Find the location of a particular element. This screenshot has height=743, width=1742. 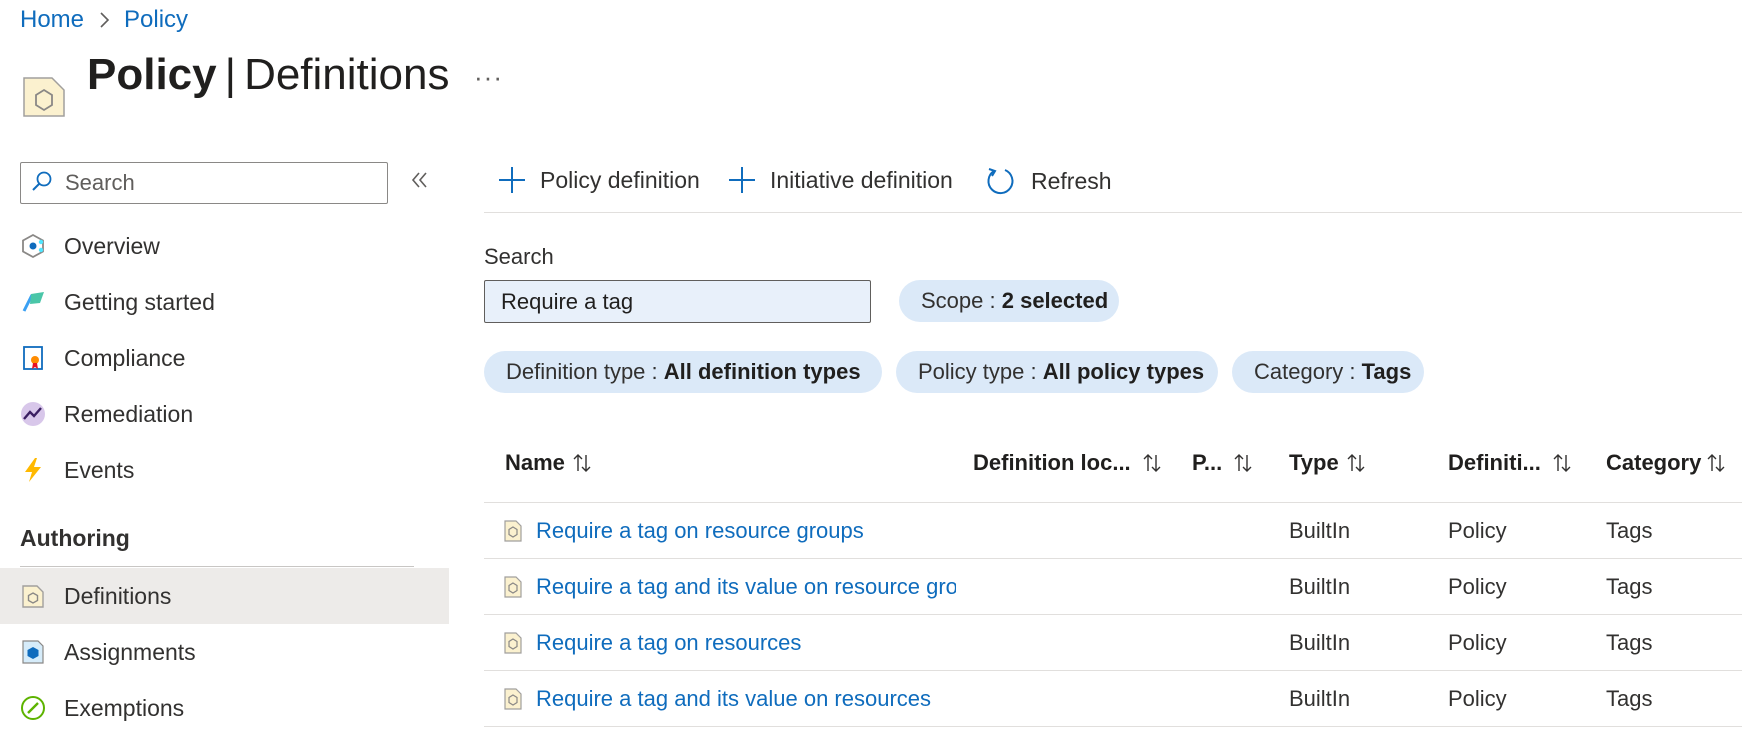

nav-item-label: Compliance is located at coordinates (125, 357).